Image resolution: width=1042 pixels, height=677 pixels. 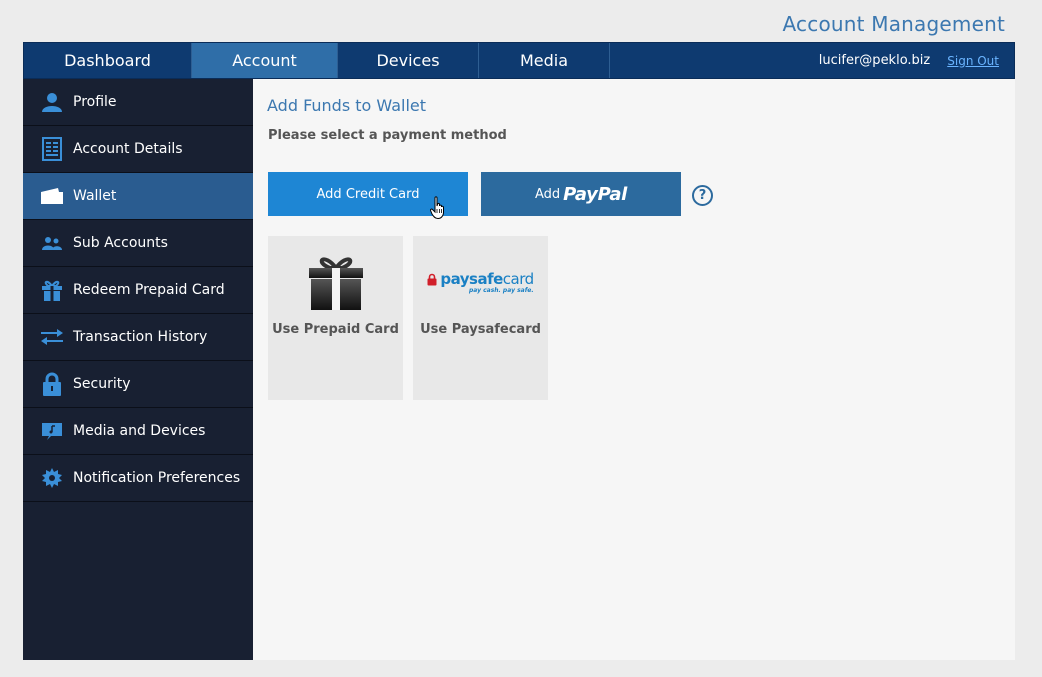 I want to click on help-icon: ?, so click(x=702, y=195).